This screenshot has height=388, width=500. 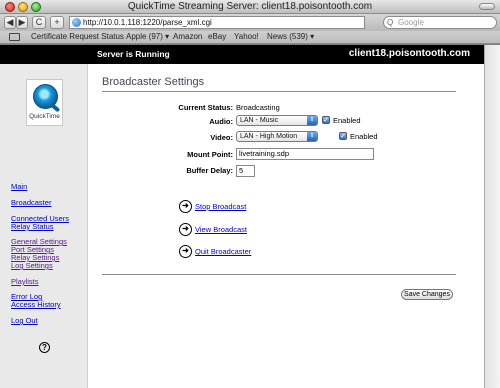 I want to click on vertical-scrollbar, so click(x=492, y=216).